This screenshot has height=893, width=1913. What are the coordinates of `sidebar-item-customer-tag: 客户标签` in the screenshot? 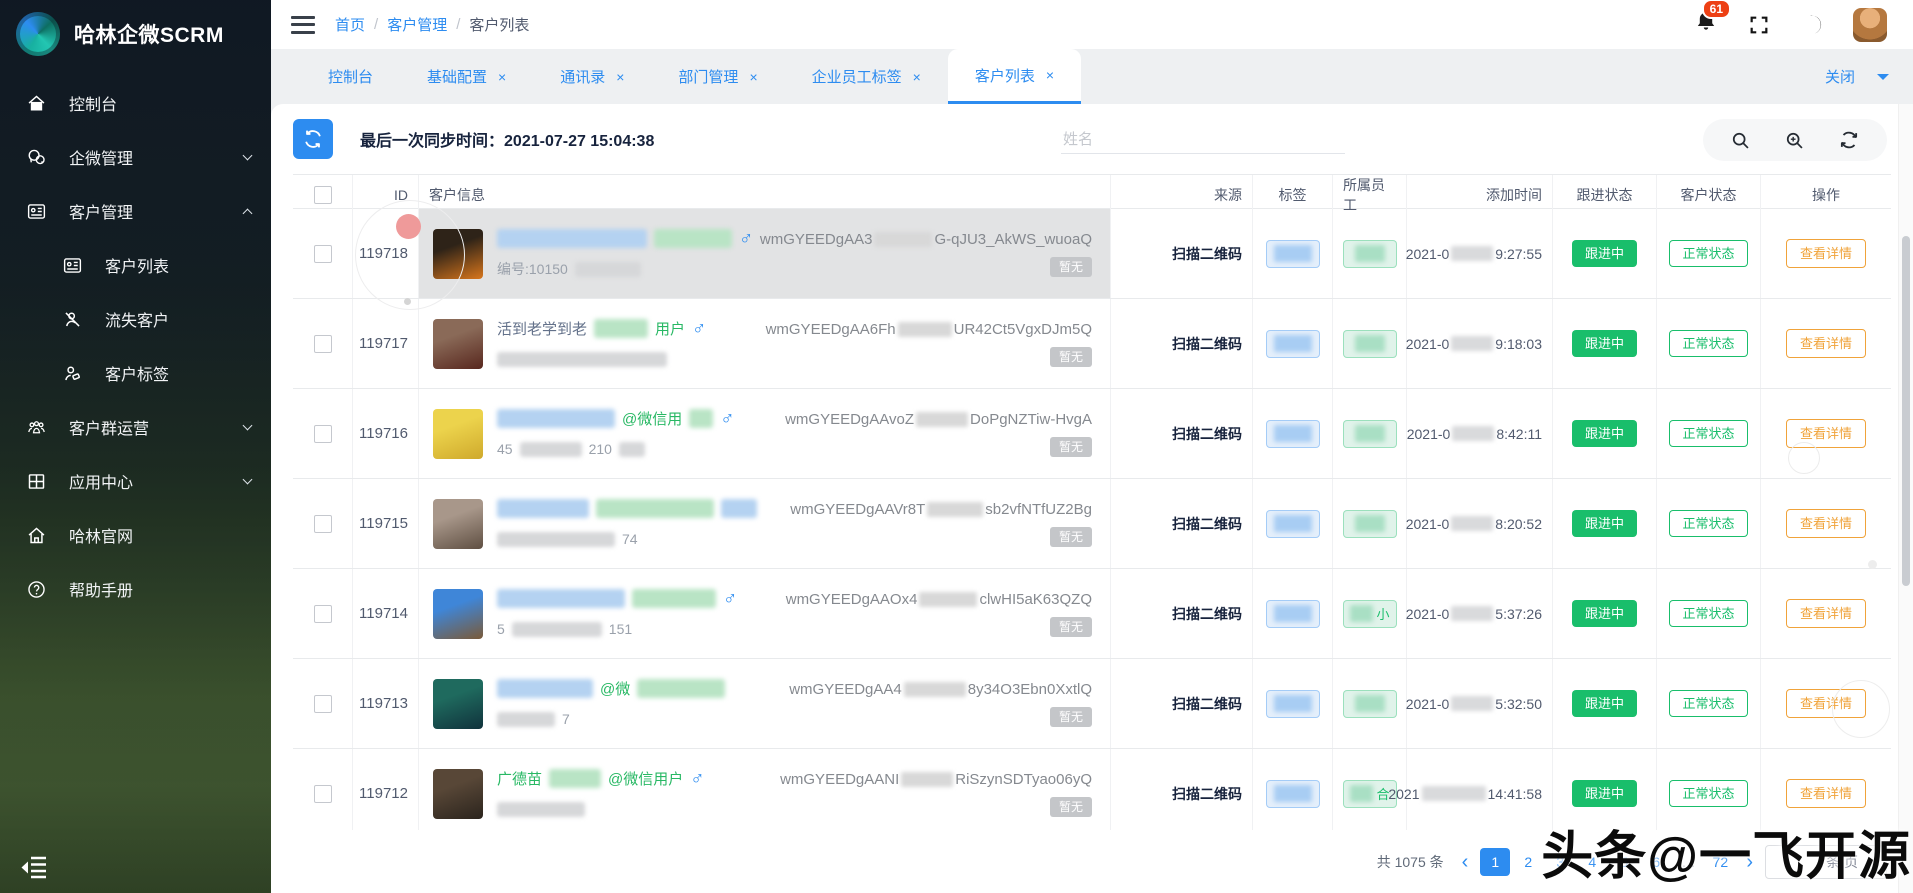 It's located at (135, 373).